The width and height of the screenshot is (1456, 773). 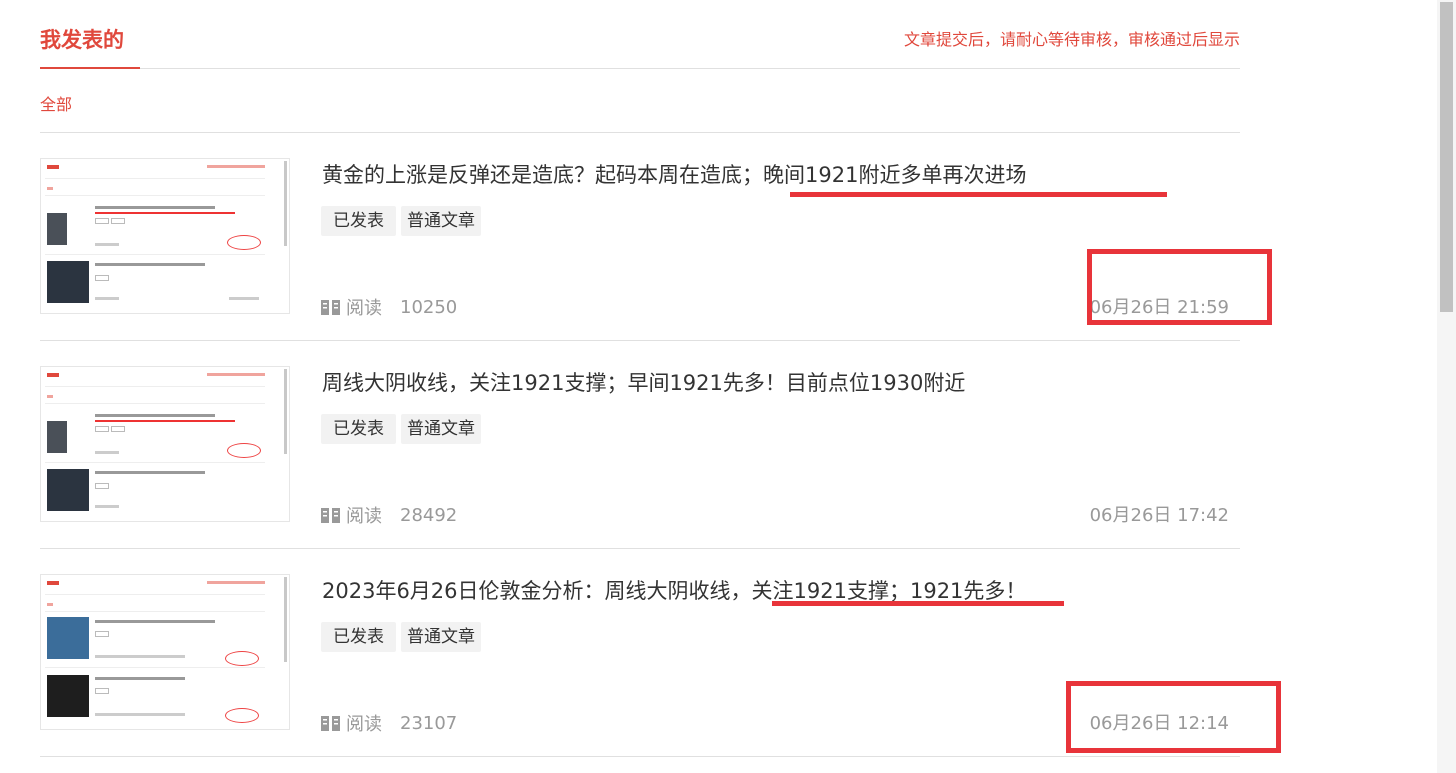 What do you see at coordinates (1071, 39) in the screenshot?
I see `review-notice: 文章提交后，请耐心等待审核，审核通过后显示` at bounding box center [1071, 39].